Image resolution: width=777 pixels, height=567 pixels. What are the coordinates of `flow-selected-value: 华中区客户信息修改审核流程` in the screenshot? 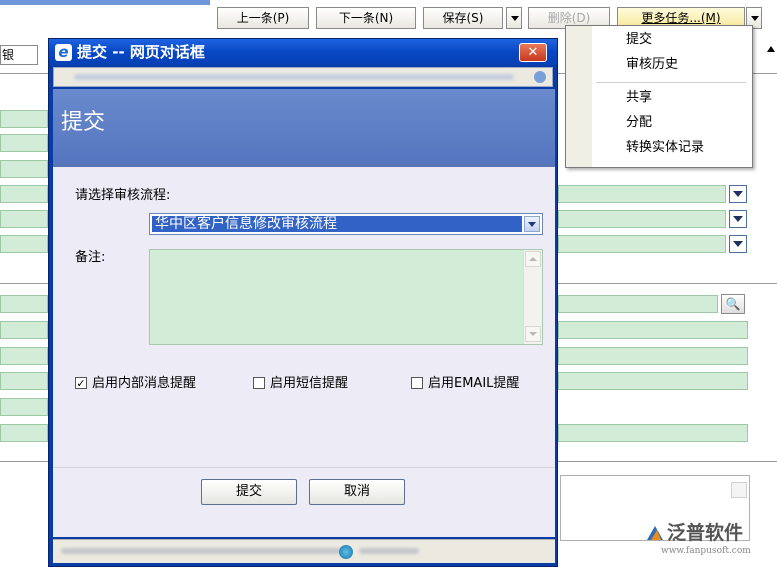 It's located at (337, 224).